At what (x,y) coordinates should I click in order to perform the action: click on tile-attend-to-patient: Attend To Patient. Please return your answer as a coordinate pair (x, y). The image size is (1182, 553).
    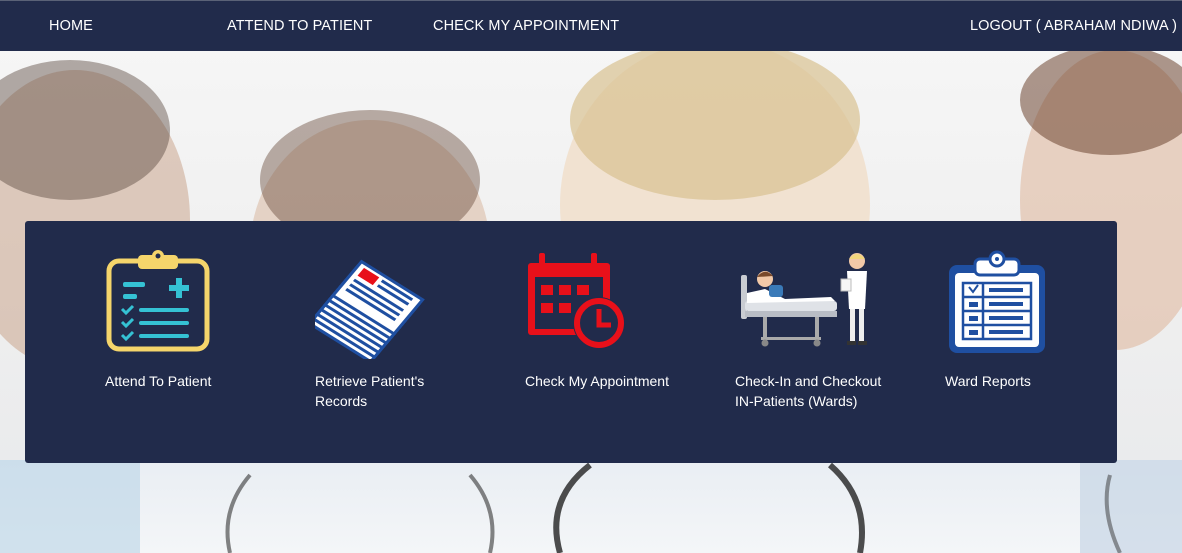
    Looking at the image, I should click on (195, 320).